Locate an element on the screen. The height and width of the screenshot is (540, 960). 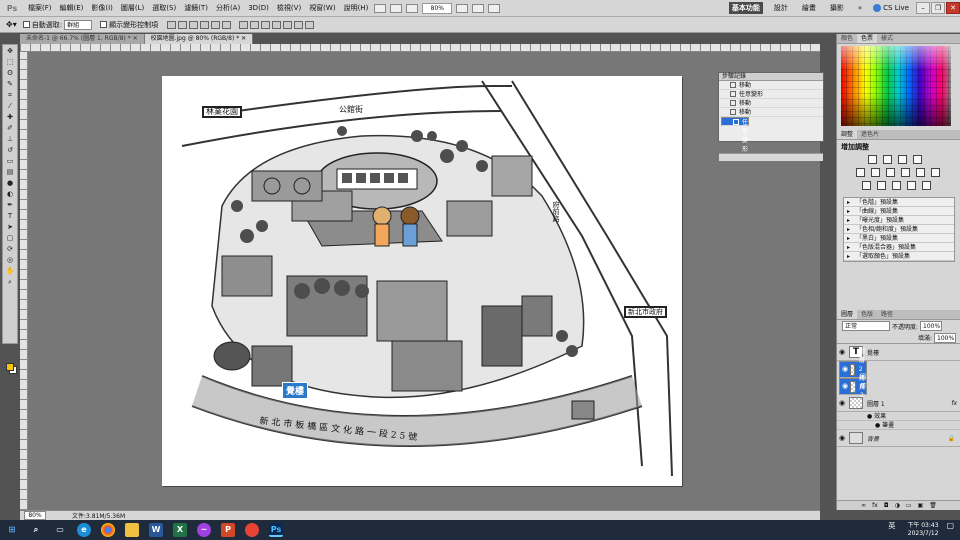
posterize-icon is located at coordinates (881, 185).